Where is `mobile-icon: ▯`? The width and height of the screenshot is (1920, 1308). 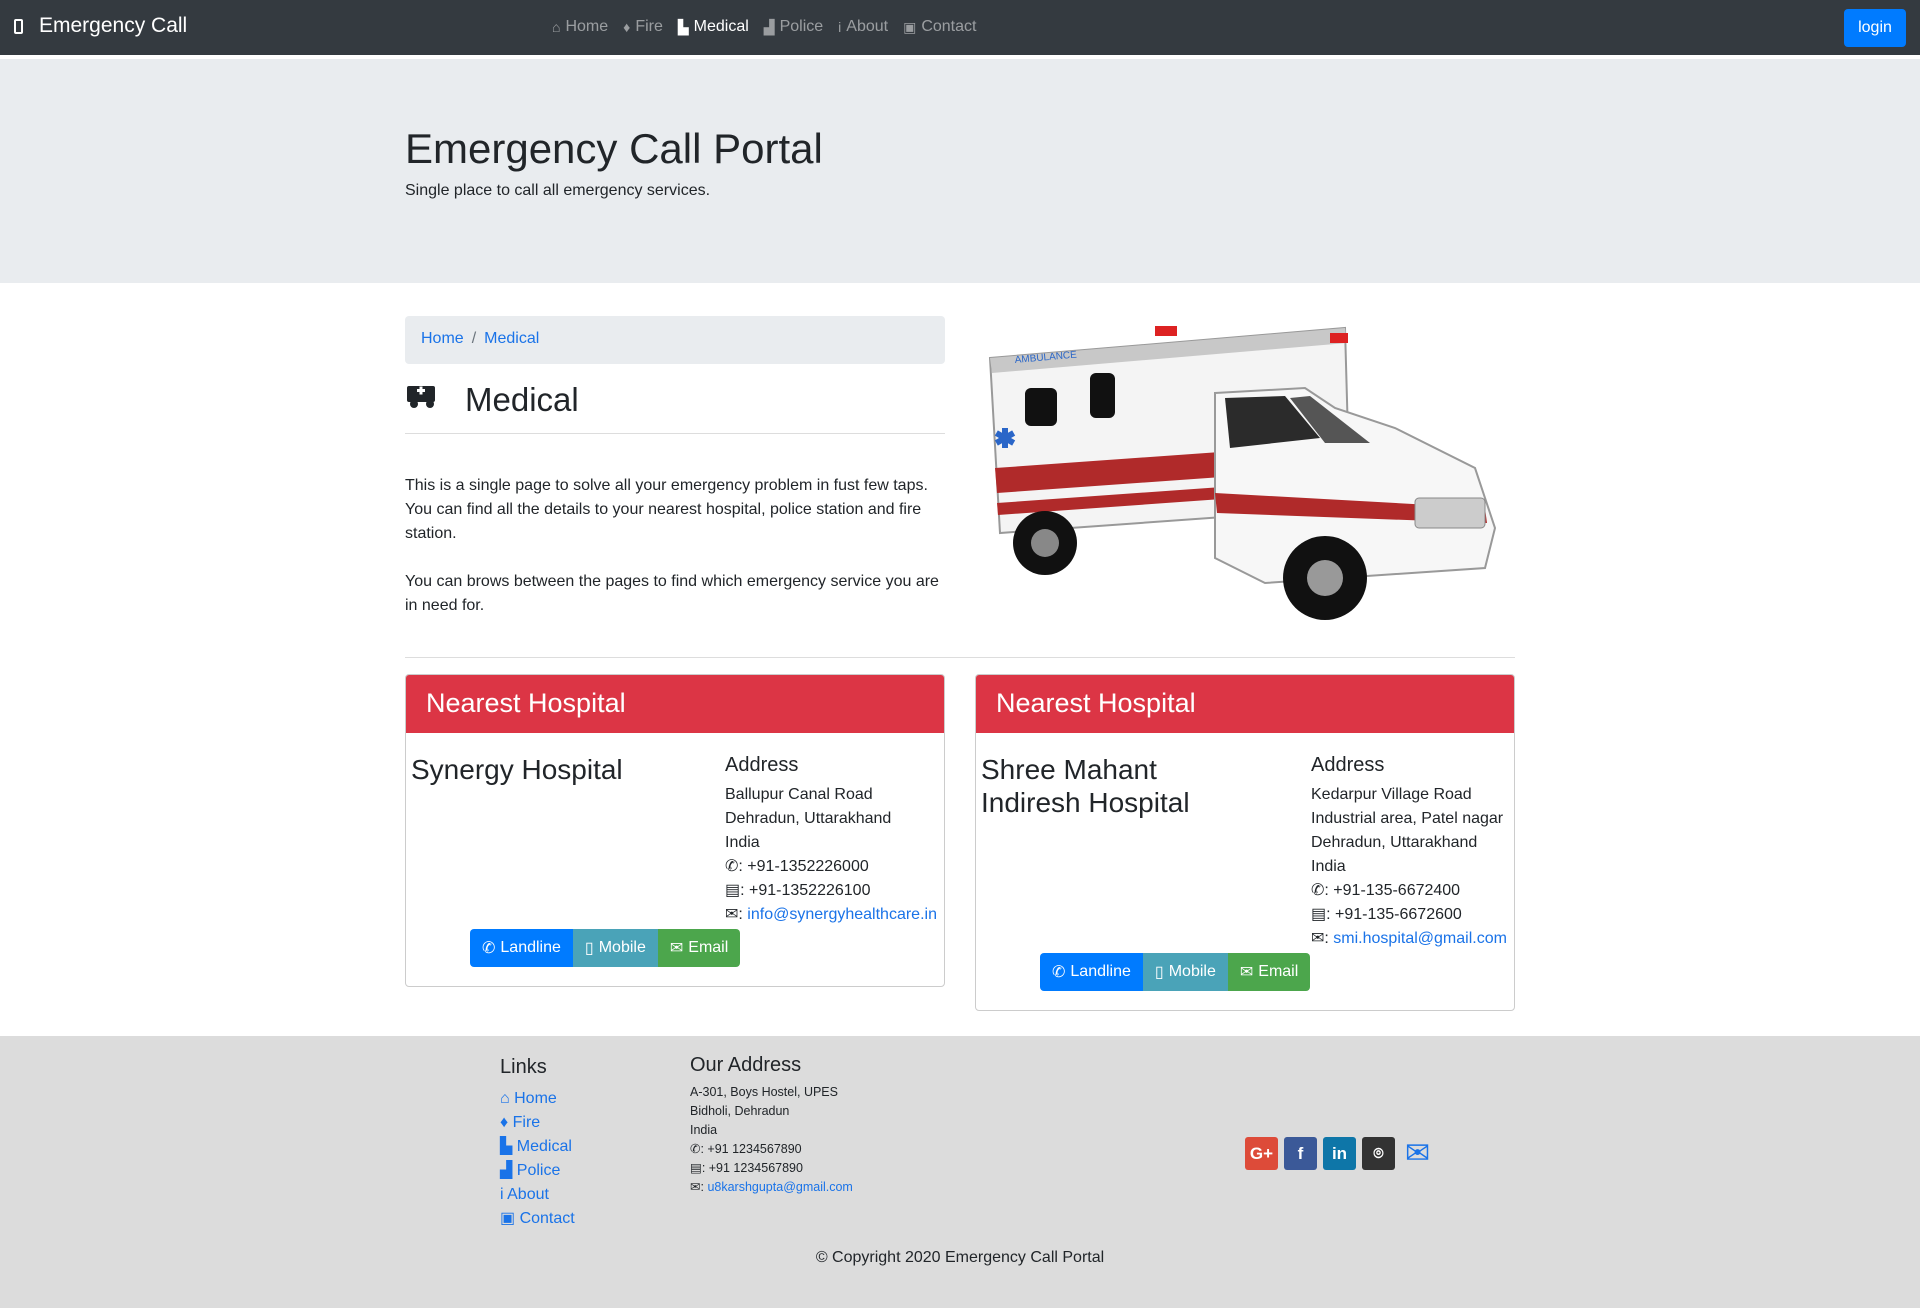 mobile-icon: ▯ is located at coordinates (589, 948).